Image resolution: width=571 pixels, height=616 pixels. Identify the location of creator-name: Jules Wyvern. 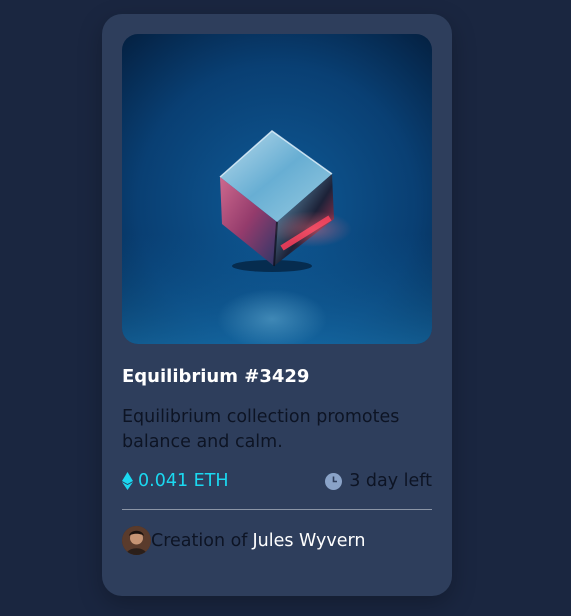
(308, 541).